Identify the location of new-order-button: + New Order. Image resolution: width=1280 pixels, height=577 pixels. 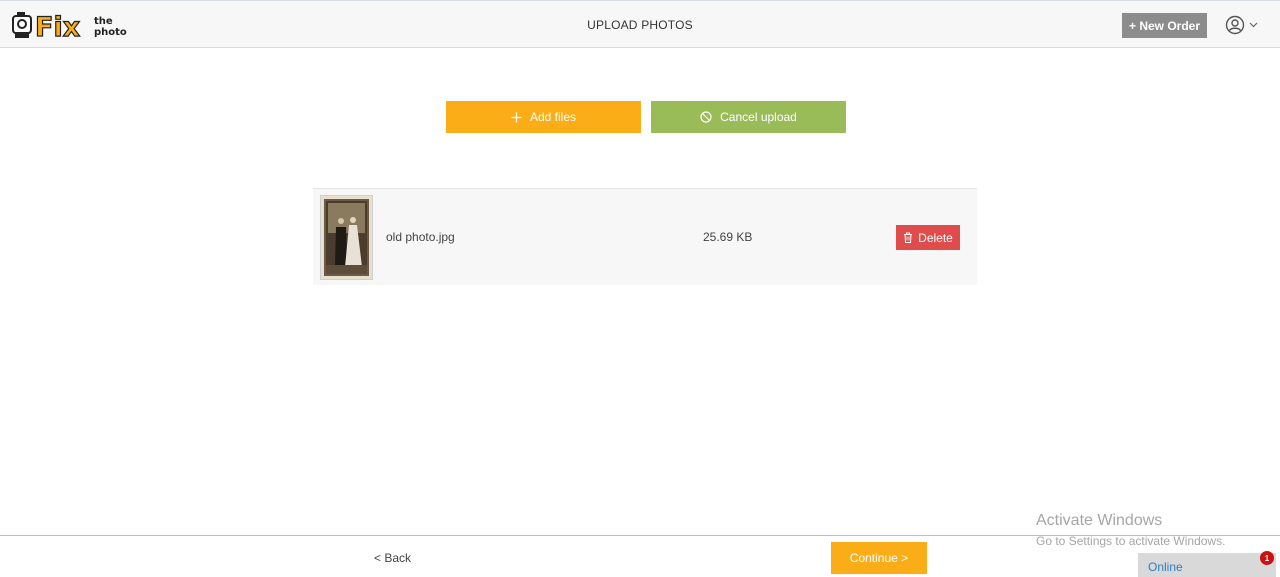
(1164, 25).